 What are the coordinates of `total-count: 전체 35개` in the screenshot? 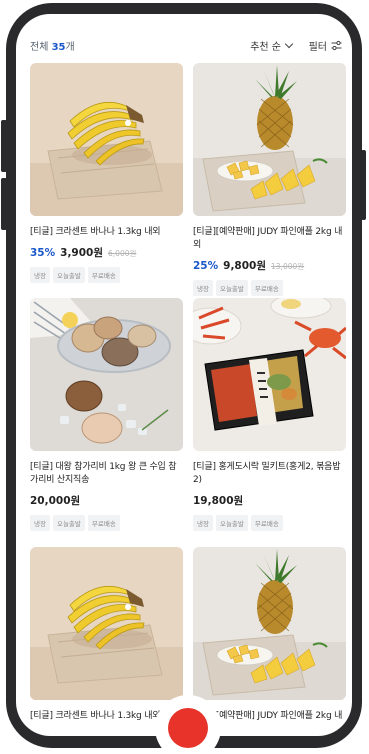 It's located at (52, 47).